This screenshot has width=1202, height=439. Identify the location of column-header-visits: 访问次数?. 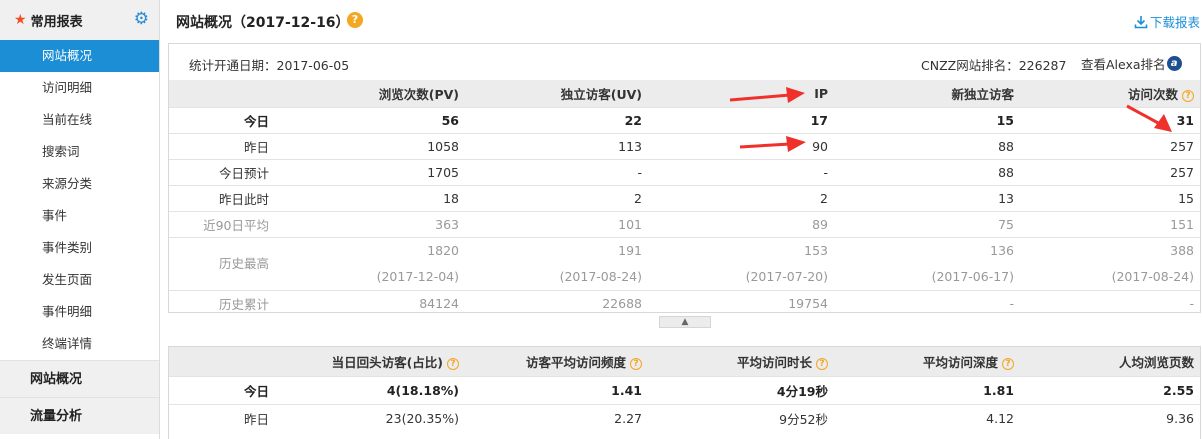
(1110, 93).